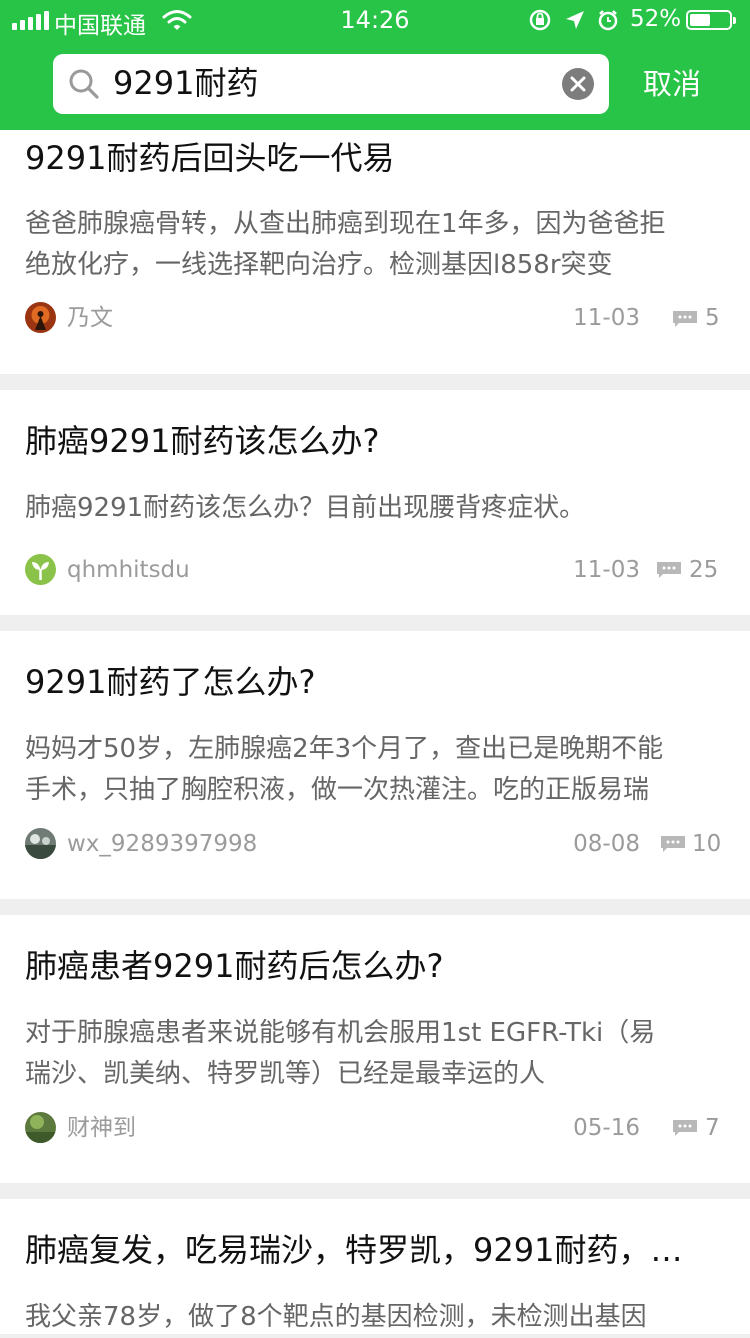  Describe the element at coordinates (90, 318) in the screenshot. I see `author-name: 乃文` at that location.